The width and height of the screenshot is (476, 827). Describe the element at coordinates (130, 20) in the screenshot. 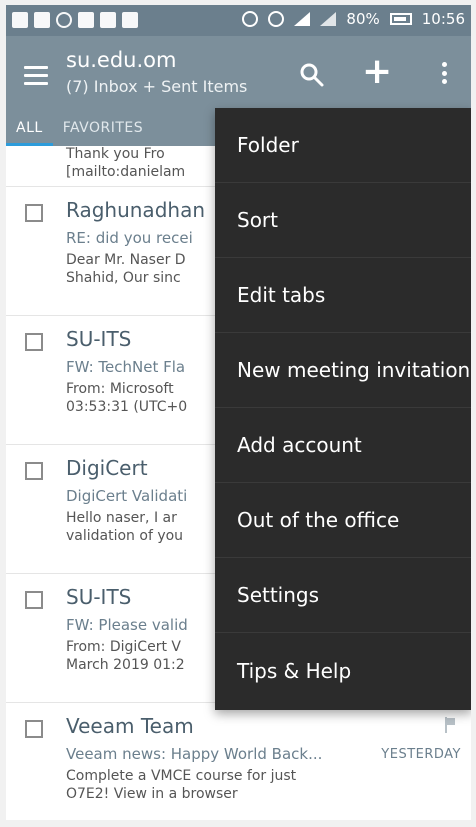

I see `email-icon` at that location.